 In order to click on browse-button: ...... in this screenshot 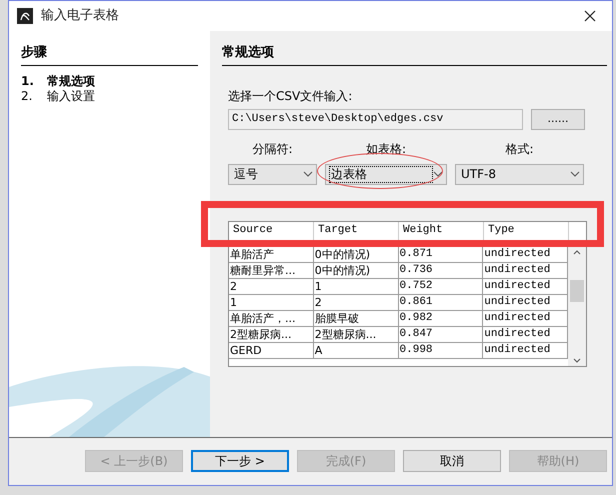, I will do `click(558, 119)`.